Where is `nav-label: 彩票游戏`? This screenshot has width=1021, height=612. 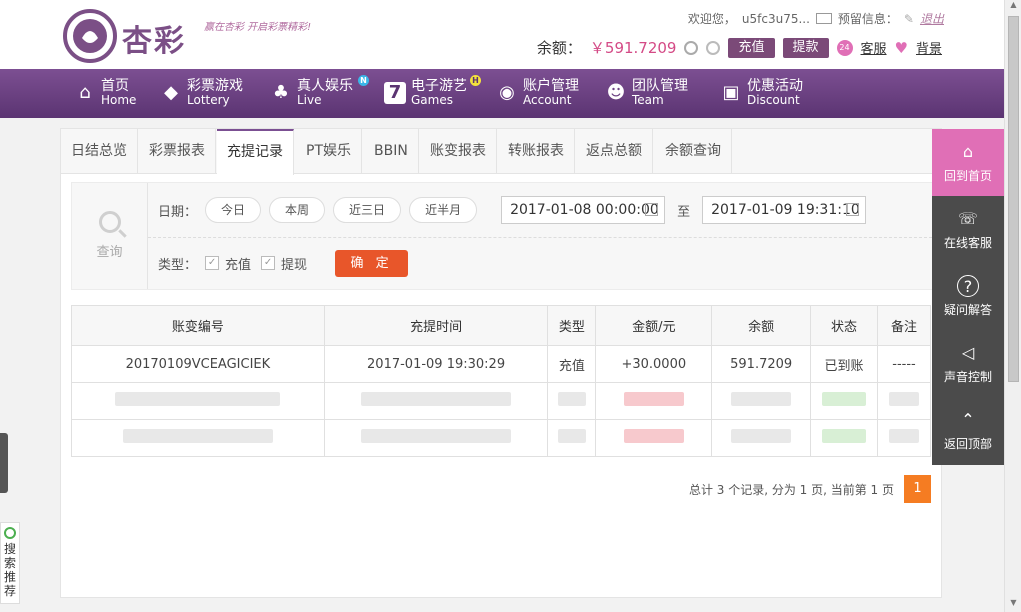
nav-label: 彩票游戏 is located at coordinates (215, 86).